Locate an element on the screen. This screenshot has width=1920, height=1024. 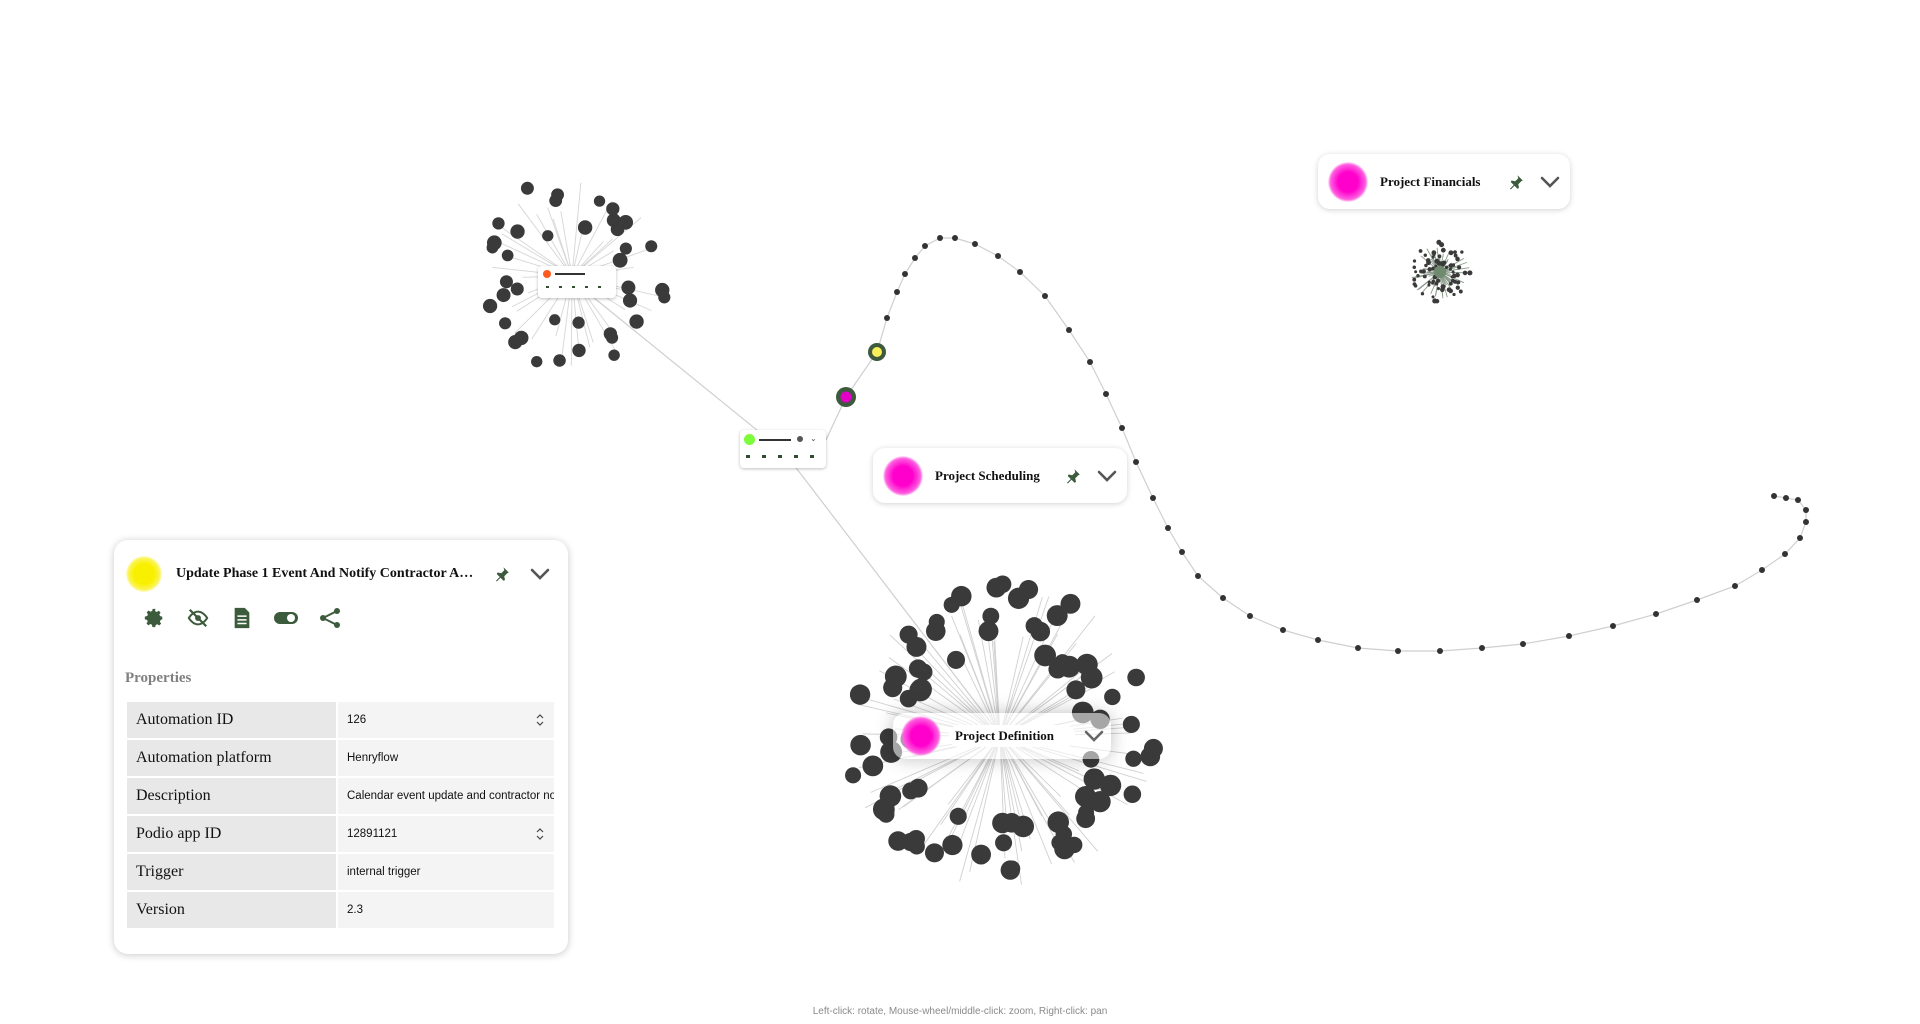
property-value-field: Henryflow is located at coordinates (446, 758).